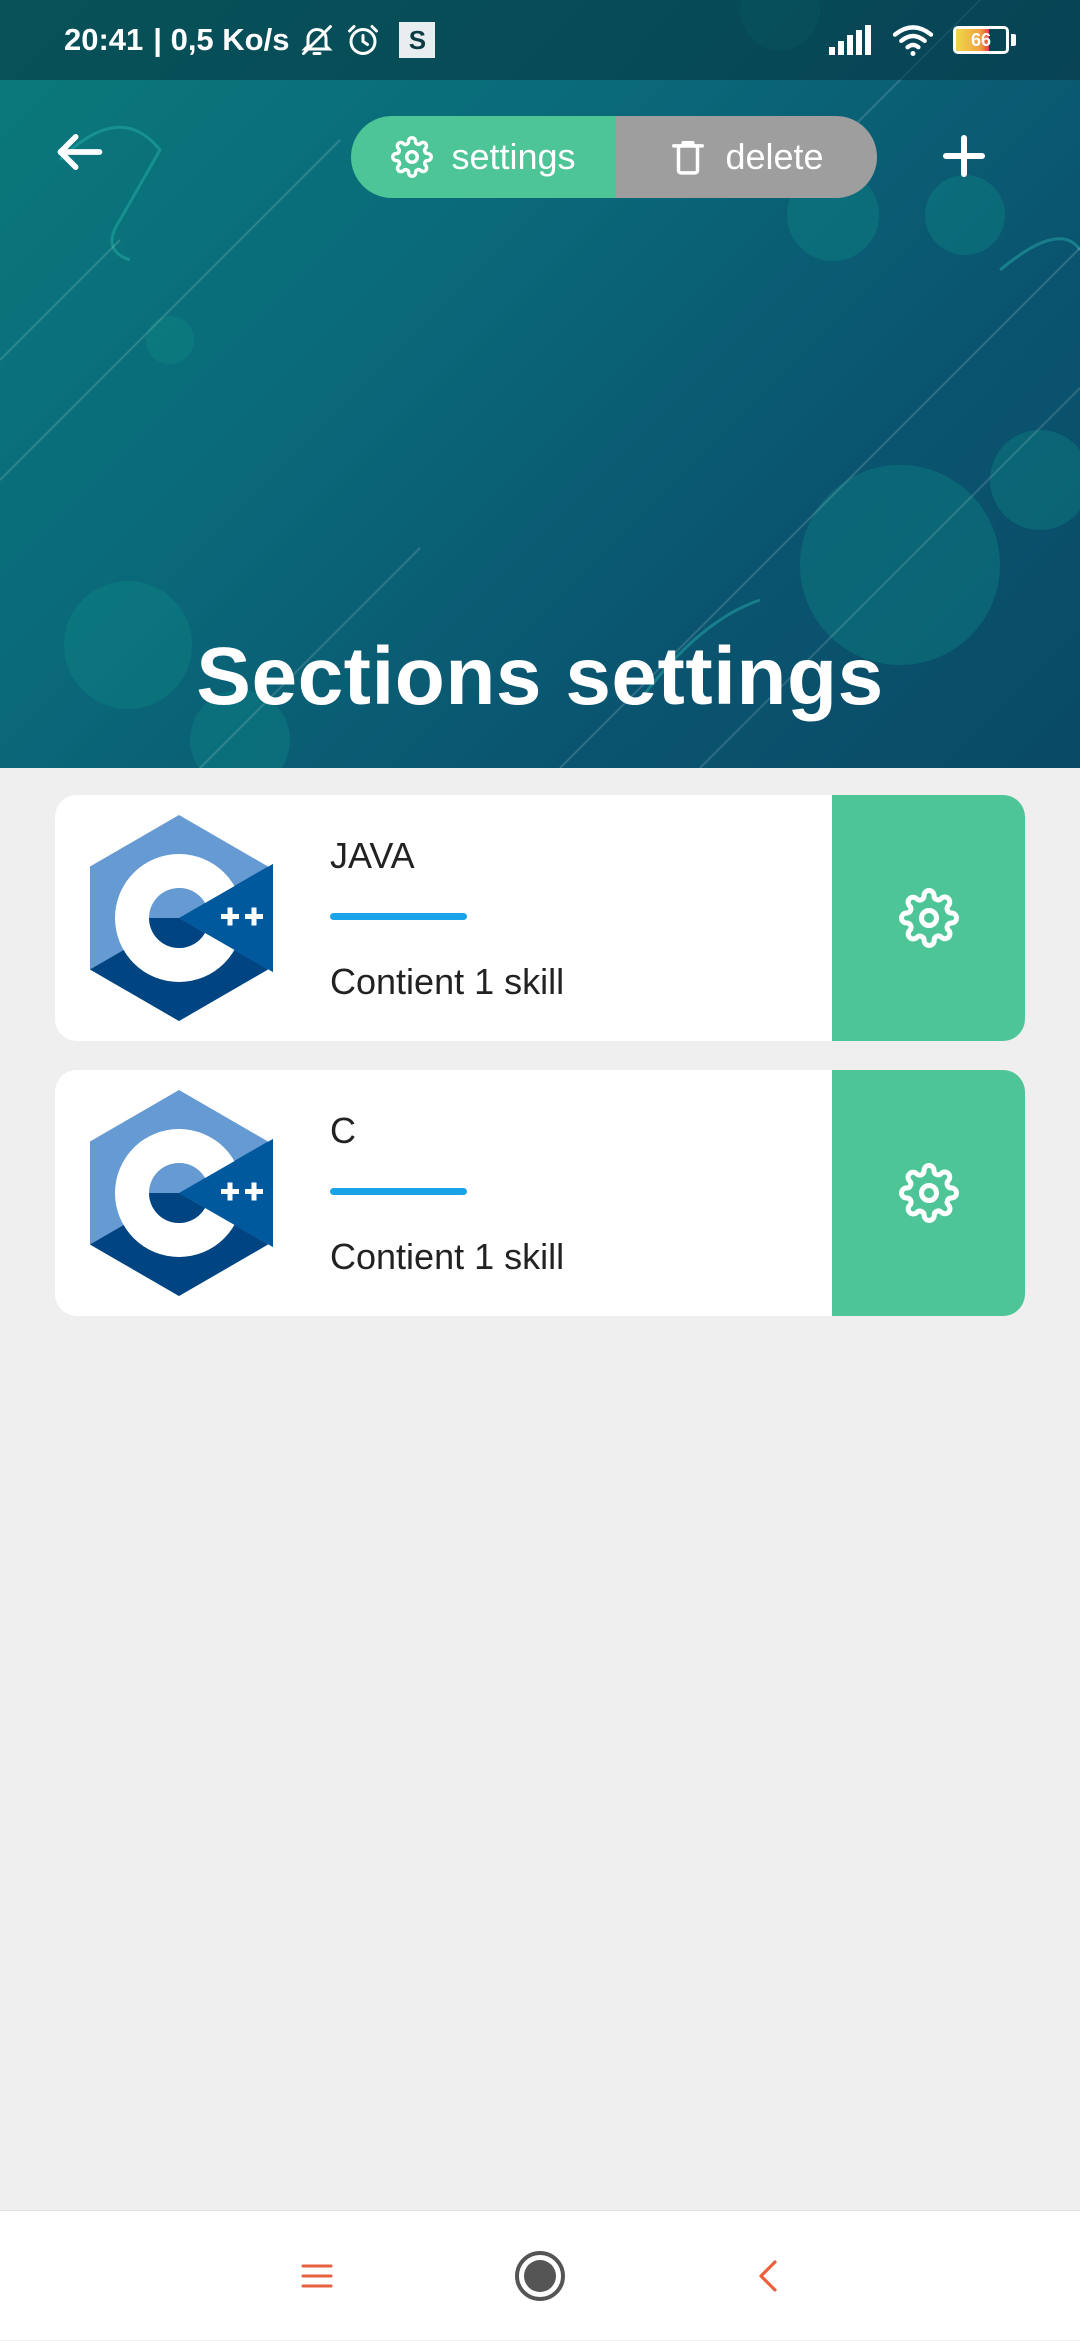 This screenshot has height=2341, width=1080. What do you see at coordinates (688, 158) in the screenshot?
I see `trash-icon` at bounding box center [688, 158].